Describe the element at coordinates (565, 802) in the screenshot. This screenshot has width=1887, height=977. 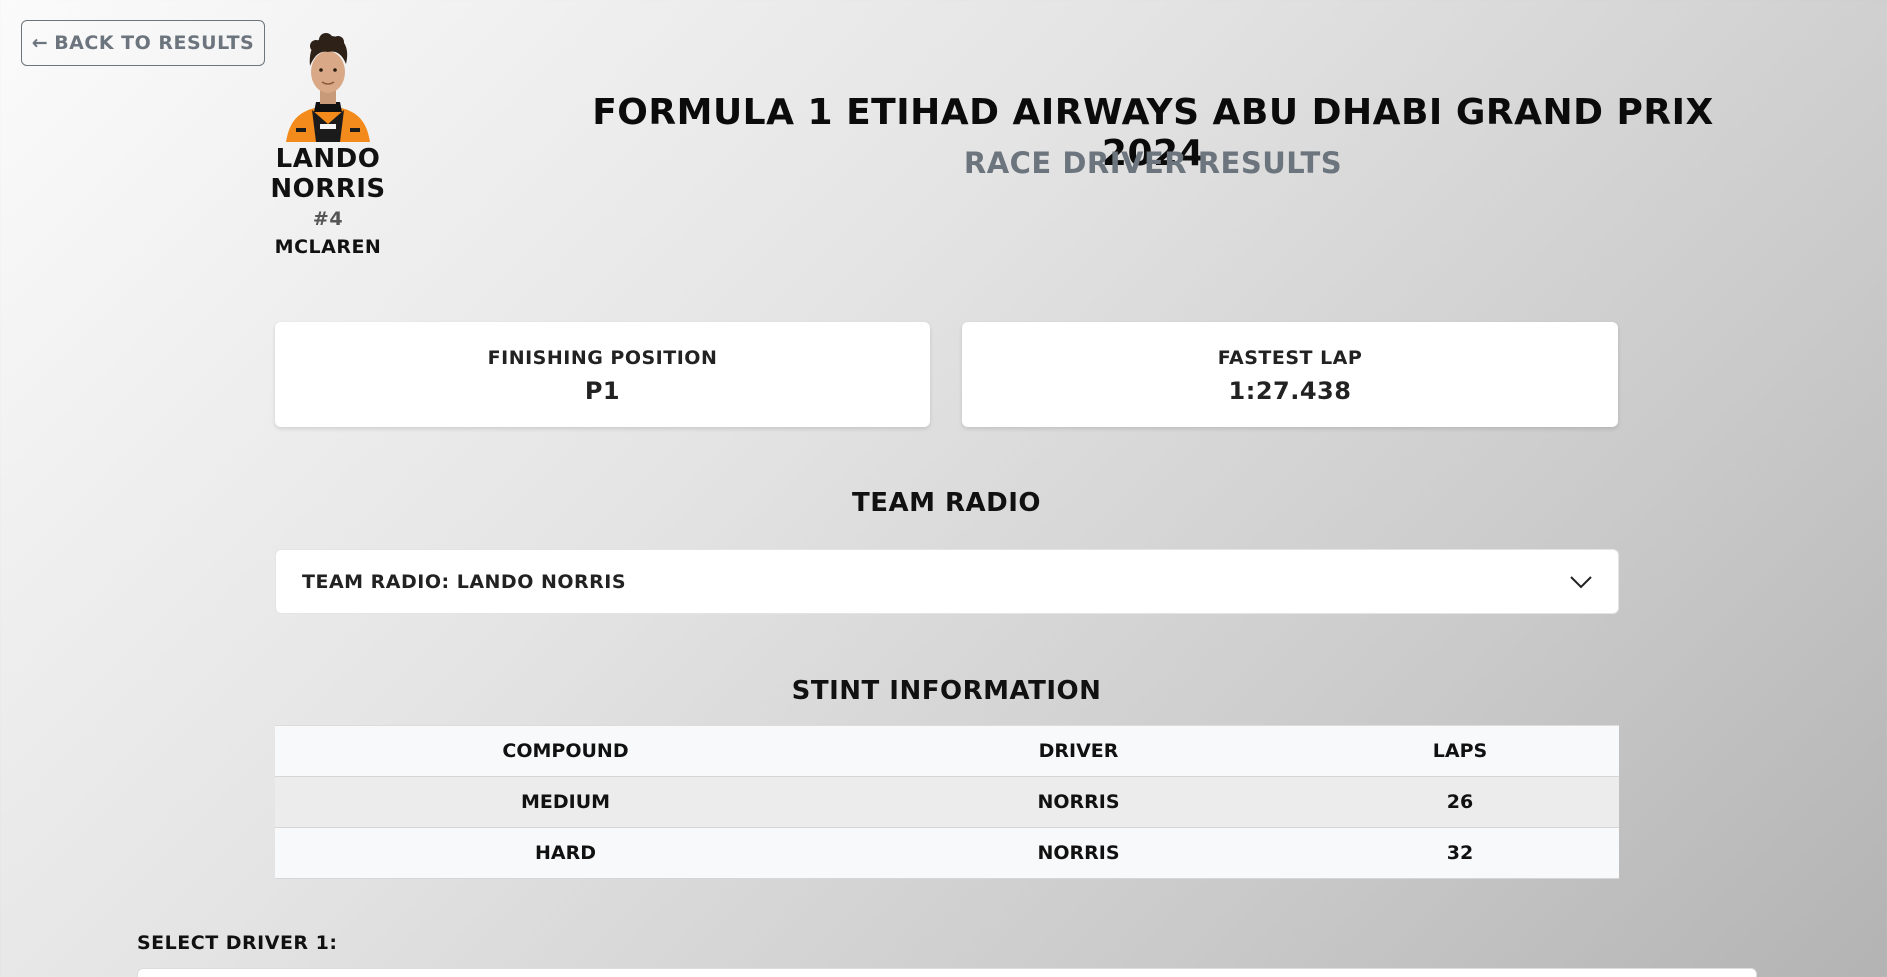
I see `cell-compound: Medium` at that location.